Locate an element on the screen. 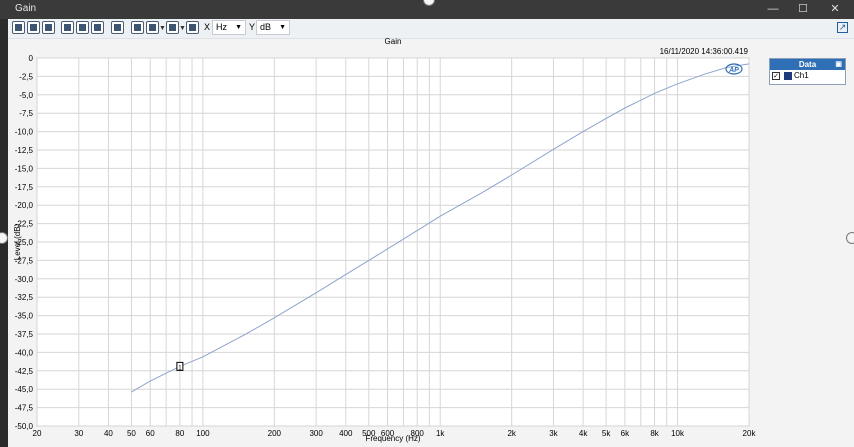 The height and width of the screenshot is (447, 854). svg-text: AP is located at coordinates (733, 70).